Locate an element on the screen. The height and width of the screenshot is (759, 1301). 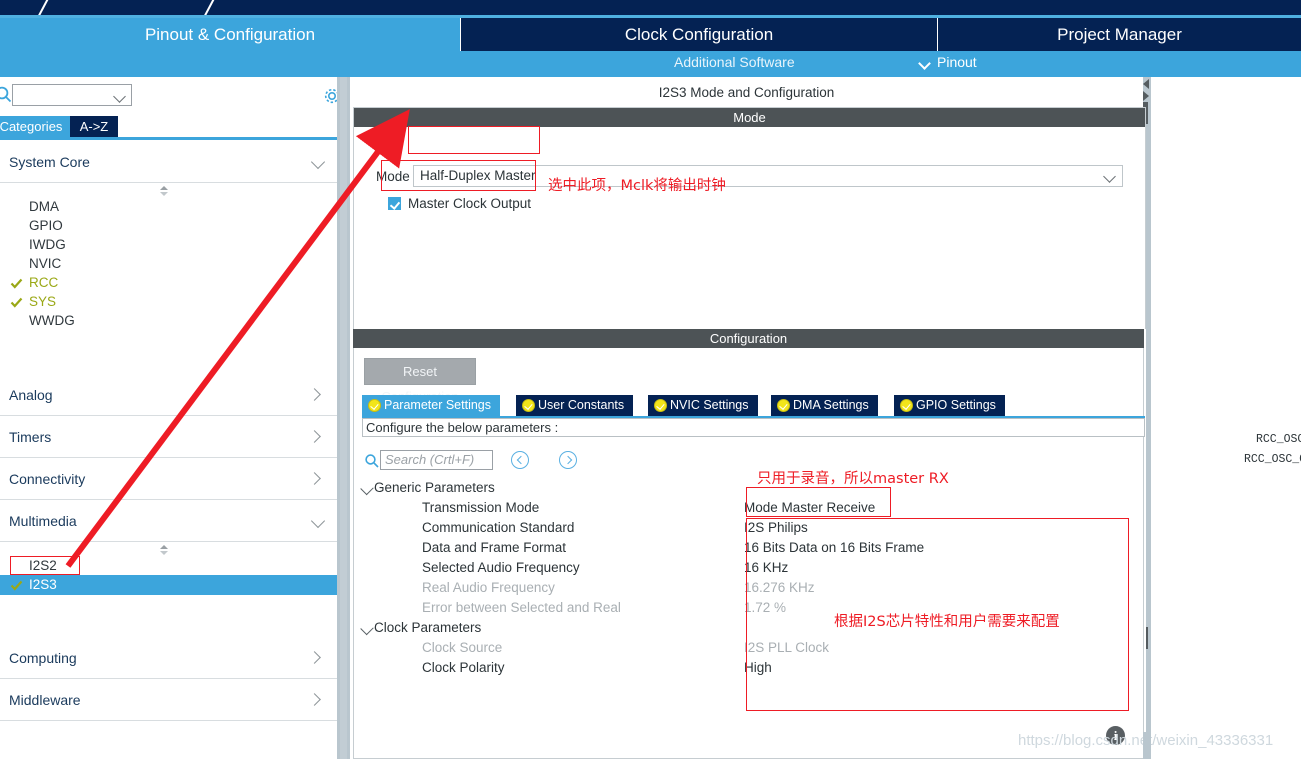
sidebar-group-computing: Computing is located at coordinates (168, 658).